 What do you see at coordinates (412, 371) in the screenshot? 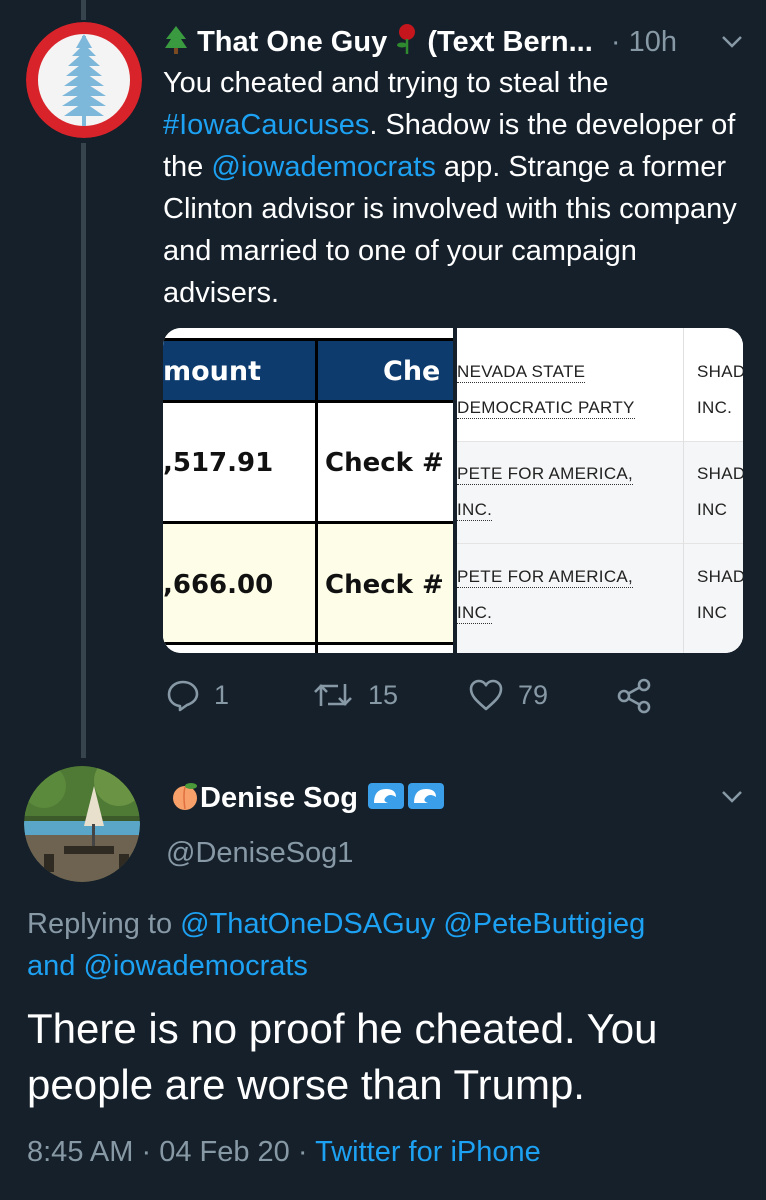
I see `header-check: Che` at bounding box center [412, 371].